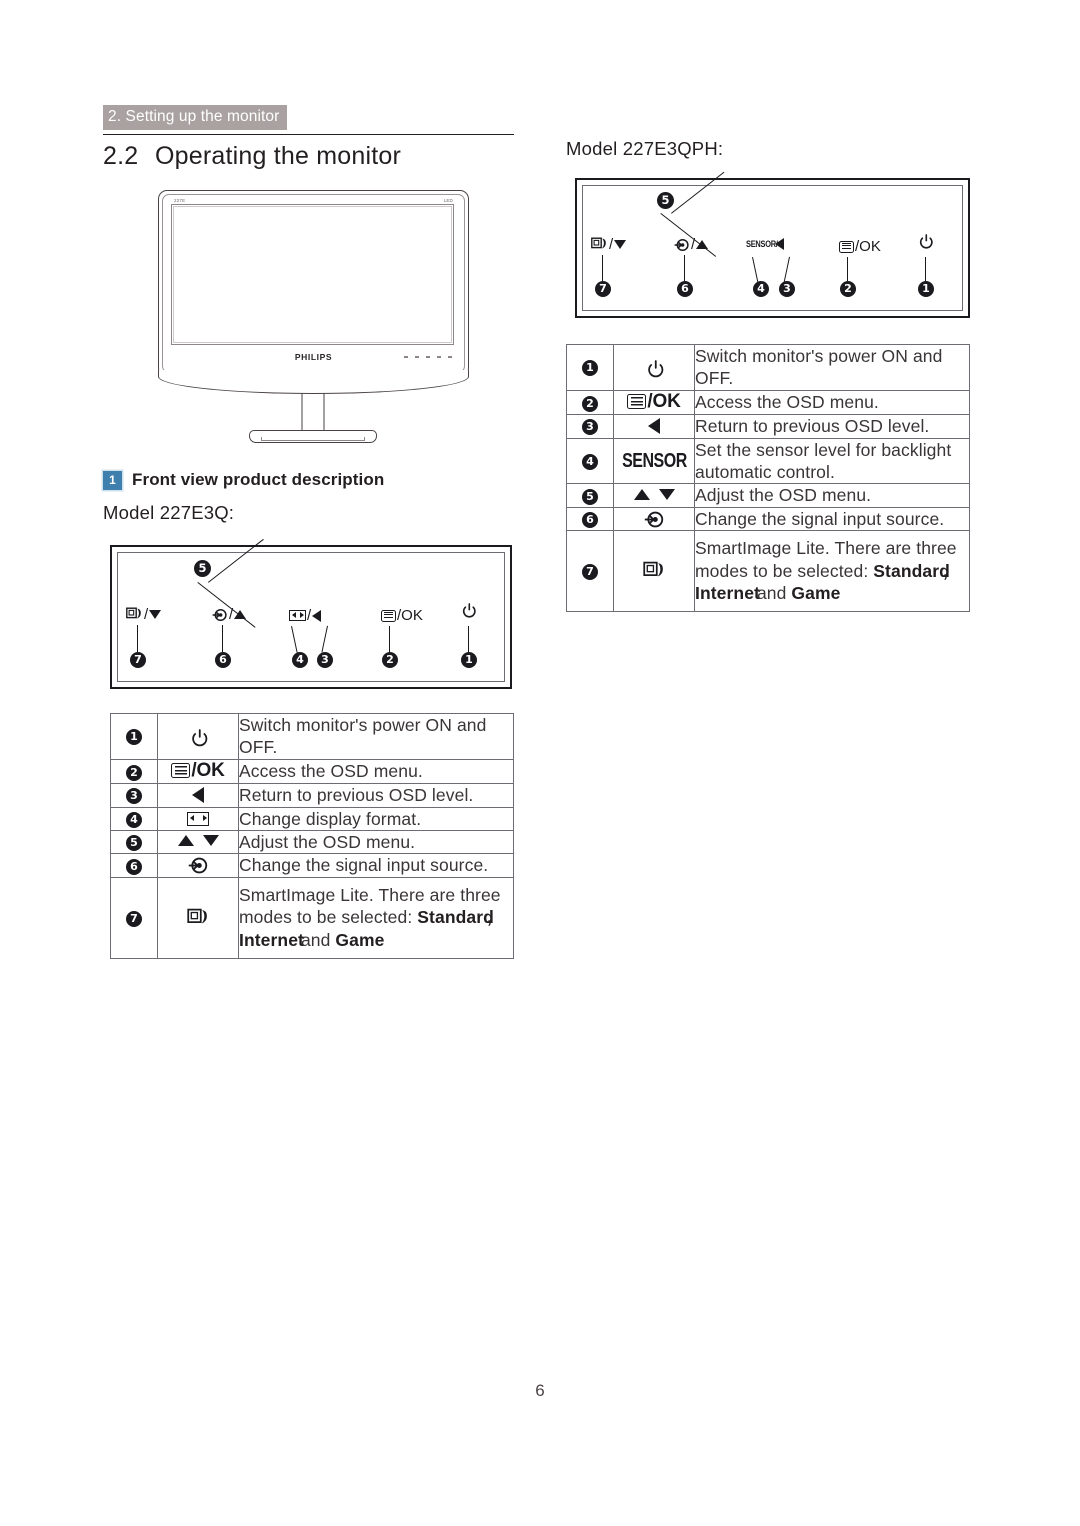 This screenshot has height=1526, width=1080. Describe the element at coordinates (180, 200) in the screenshot. I see `monitor-model-tag: 227E` at that location.